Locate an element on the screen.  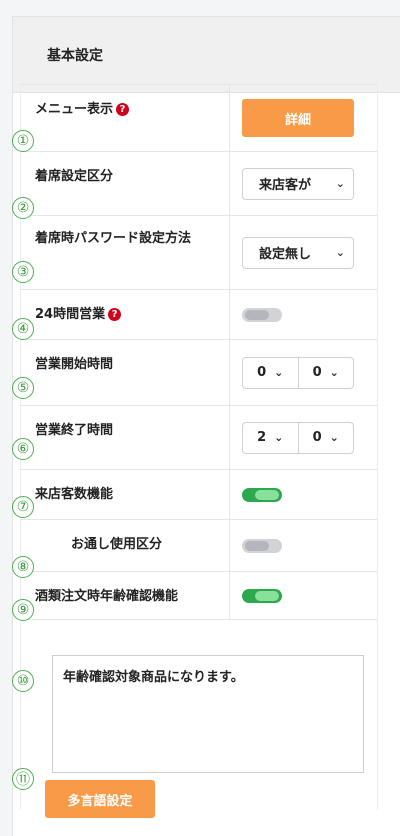
row-label: 営業開始時間 is located at coordinates (74, 364).